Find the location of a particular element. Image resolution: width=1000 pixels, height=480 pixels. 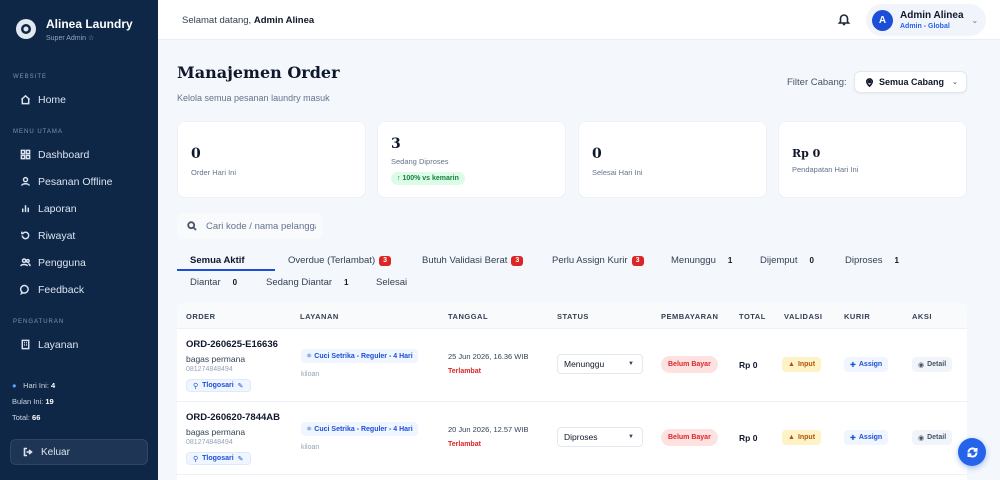

page-title: Manajemen Order is located at coordinates (258, 72).